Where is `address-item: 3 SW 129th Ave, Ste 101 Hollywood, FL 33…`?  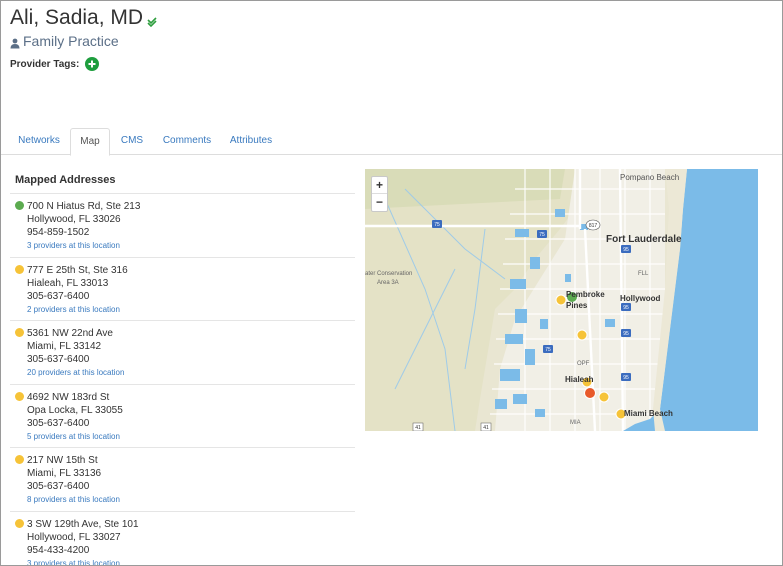 address-item: 3 SW 129th Ave, Ste 101 Hollywood, FL 33… is located at coordinates (182, 538).